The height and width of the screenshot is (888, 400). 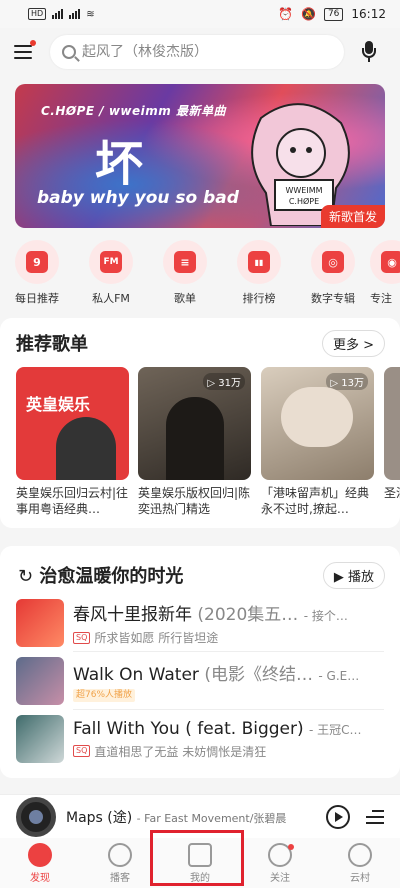 I want to click on playlist-cover: ▷ 13万, so click(x=317, y=423).